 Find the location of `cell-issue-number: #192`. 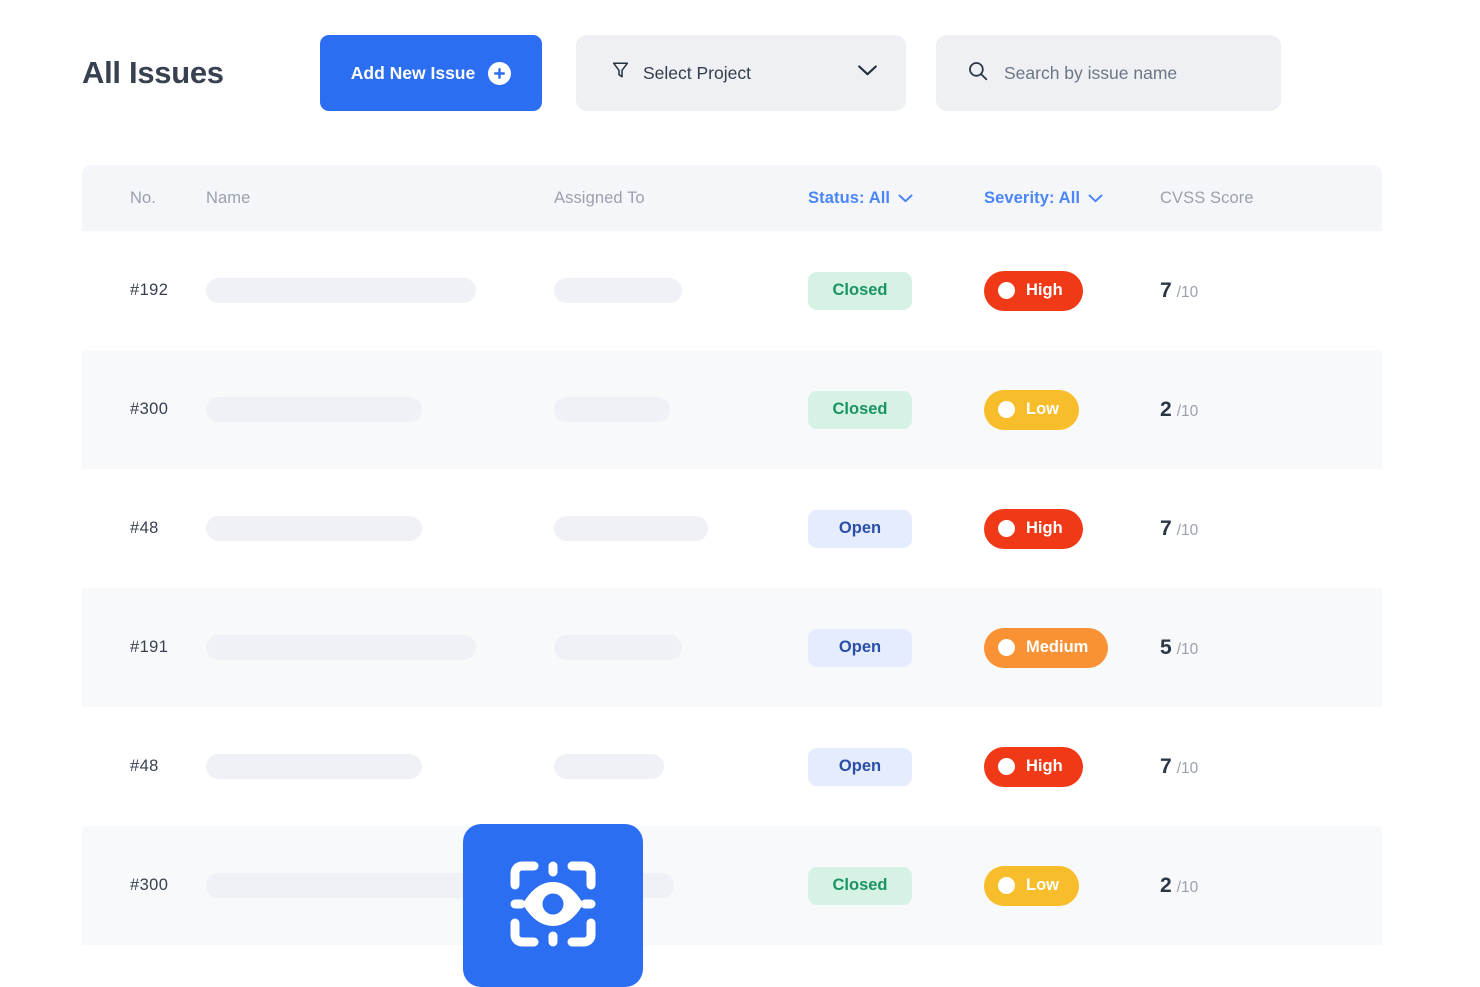

cell-issue-number: #192 is located at coordinates (149, 290).